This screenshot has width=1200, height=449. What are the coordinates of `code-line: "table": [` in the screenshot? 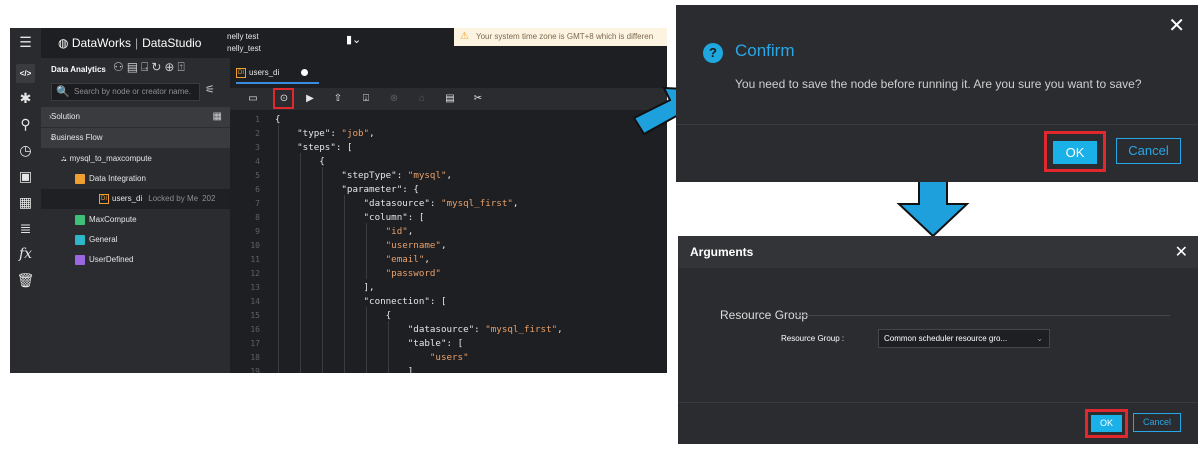 It's located at (435, 343).